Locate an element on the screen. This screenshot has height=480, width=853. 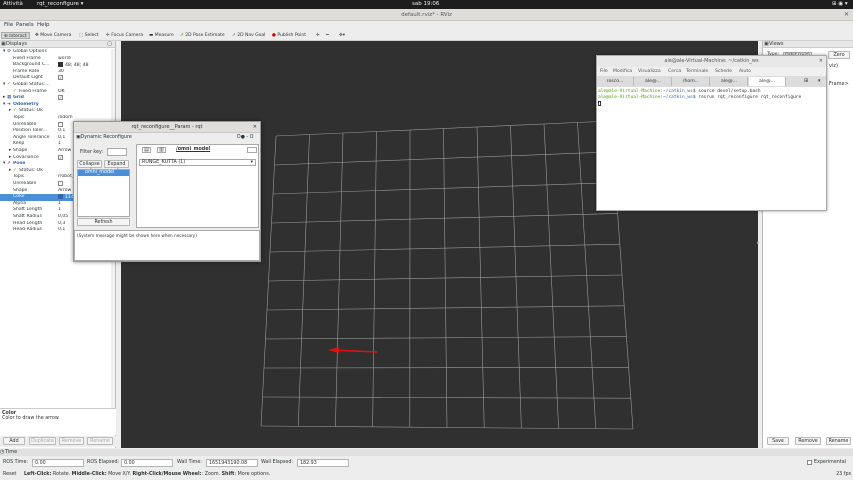
display-property-row: Background C... 48; 48; 48 is located at coordinates (58, 65).